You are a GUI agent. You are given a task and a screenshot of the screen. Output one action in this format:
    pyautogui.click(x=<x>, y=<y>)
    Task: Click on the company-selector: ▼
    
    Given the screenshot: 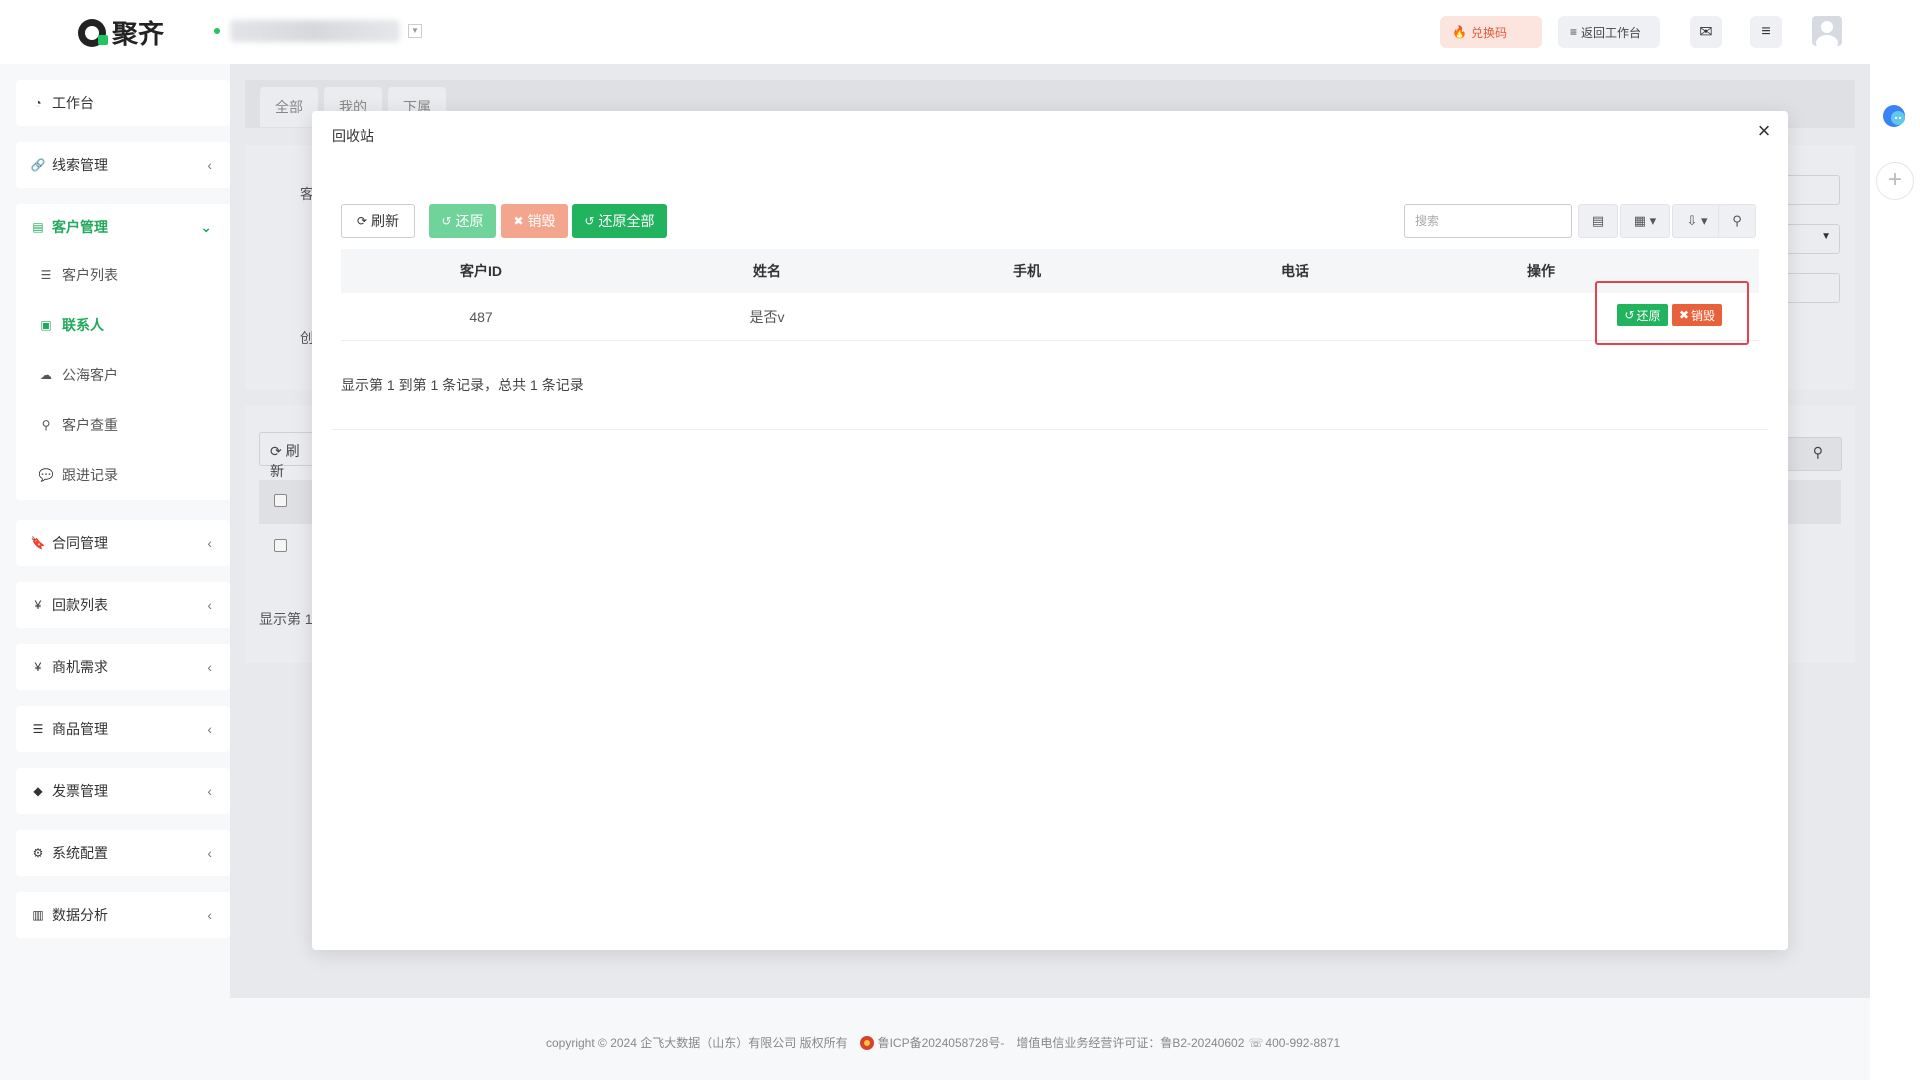 What is the action you would take?
    pyautogui.click(x=318, y=31)
    